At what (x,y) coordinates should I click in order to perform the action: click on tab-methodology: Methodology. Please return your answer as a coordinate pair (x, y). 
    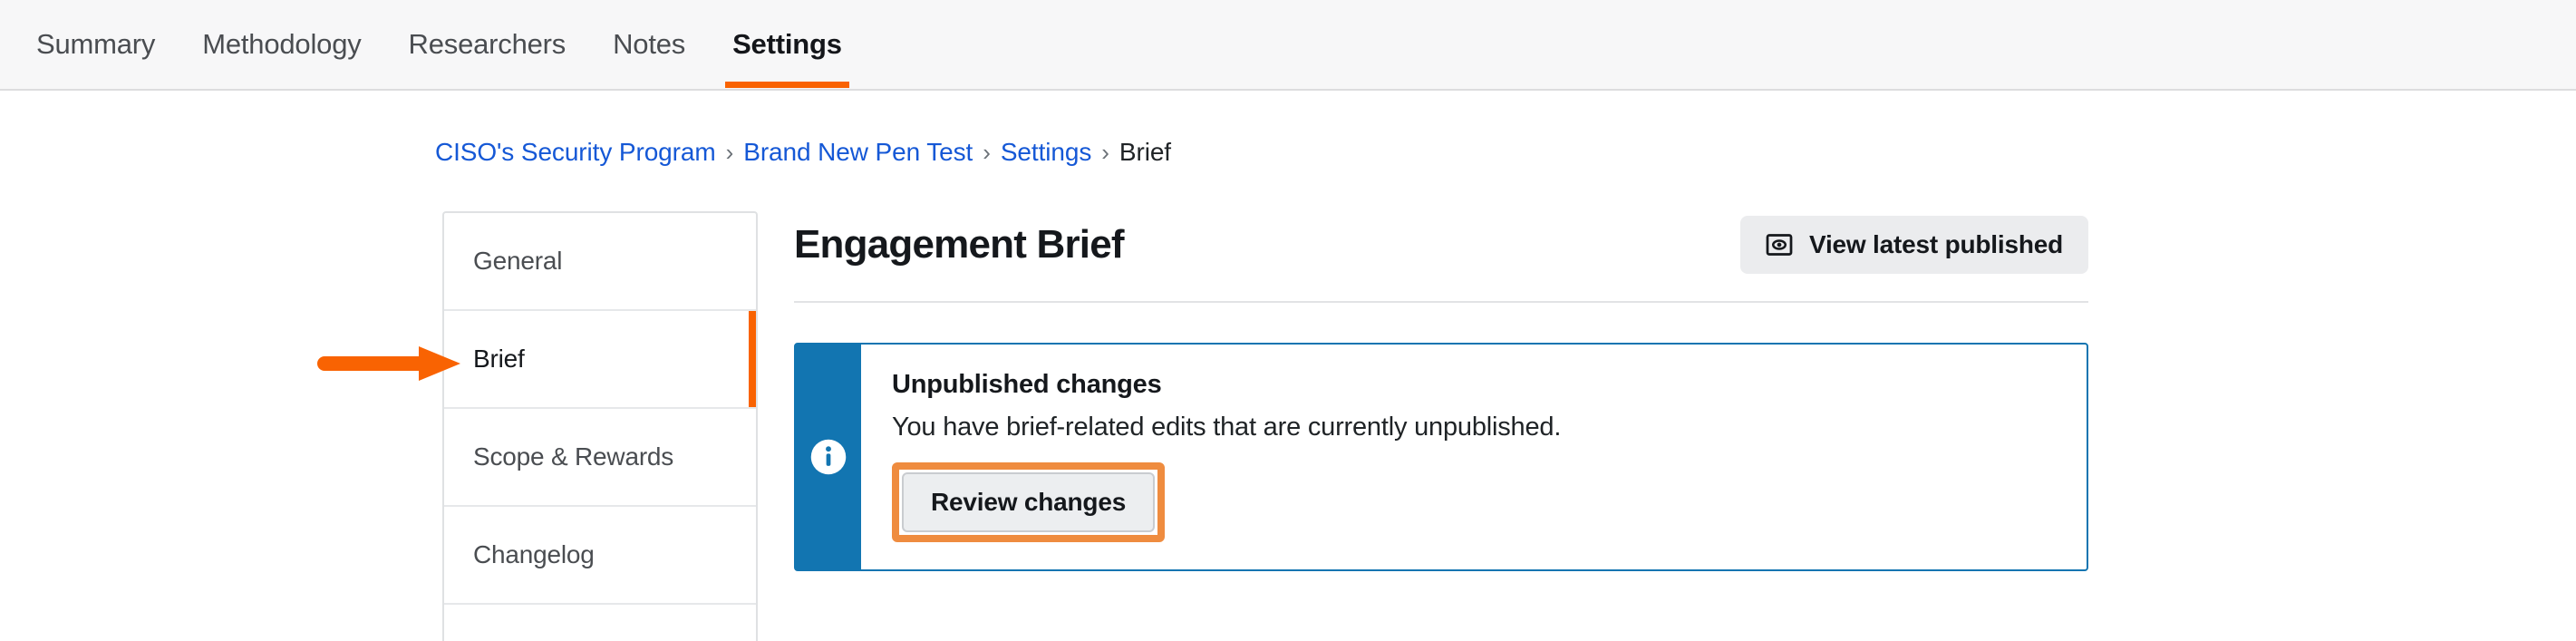
    Looking at the image, I should click on (281, 44).